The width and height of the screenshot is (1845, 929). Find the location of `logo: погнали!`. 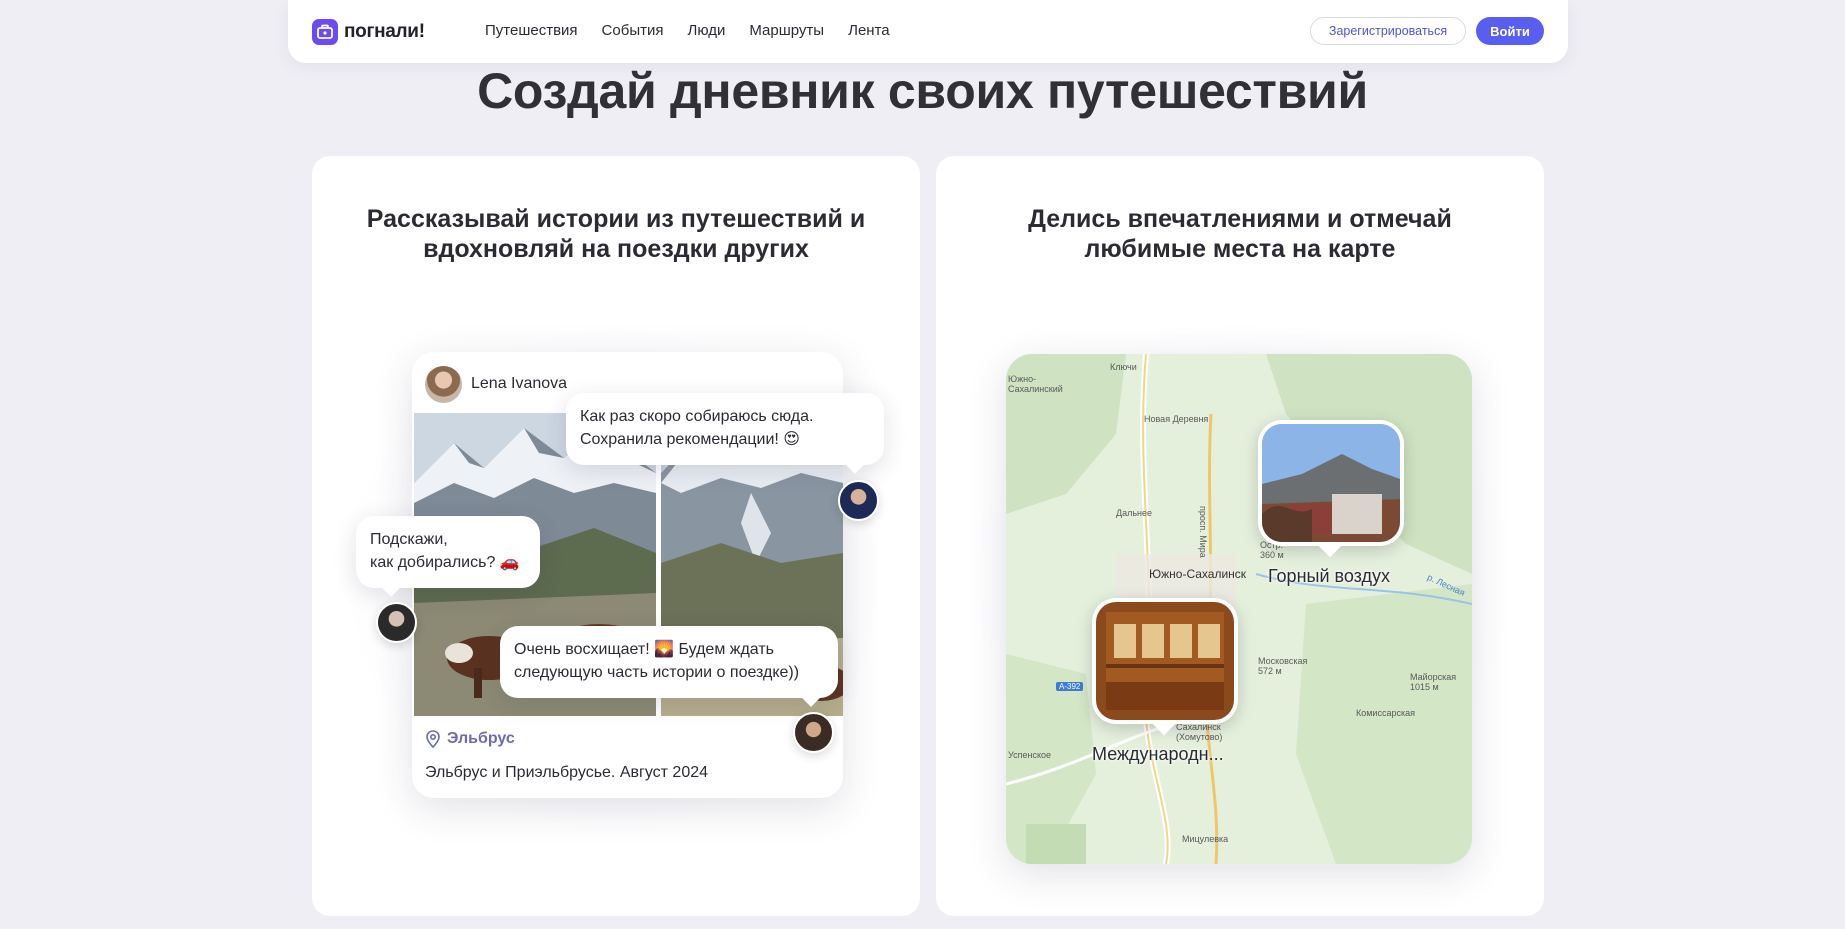

logo: погнали! is located at coordinates (368, 32).